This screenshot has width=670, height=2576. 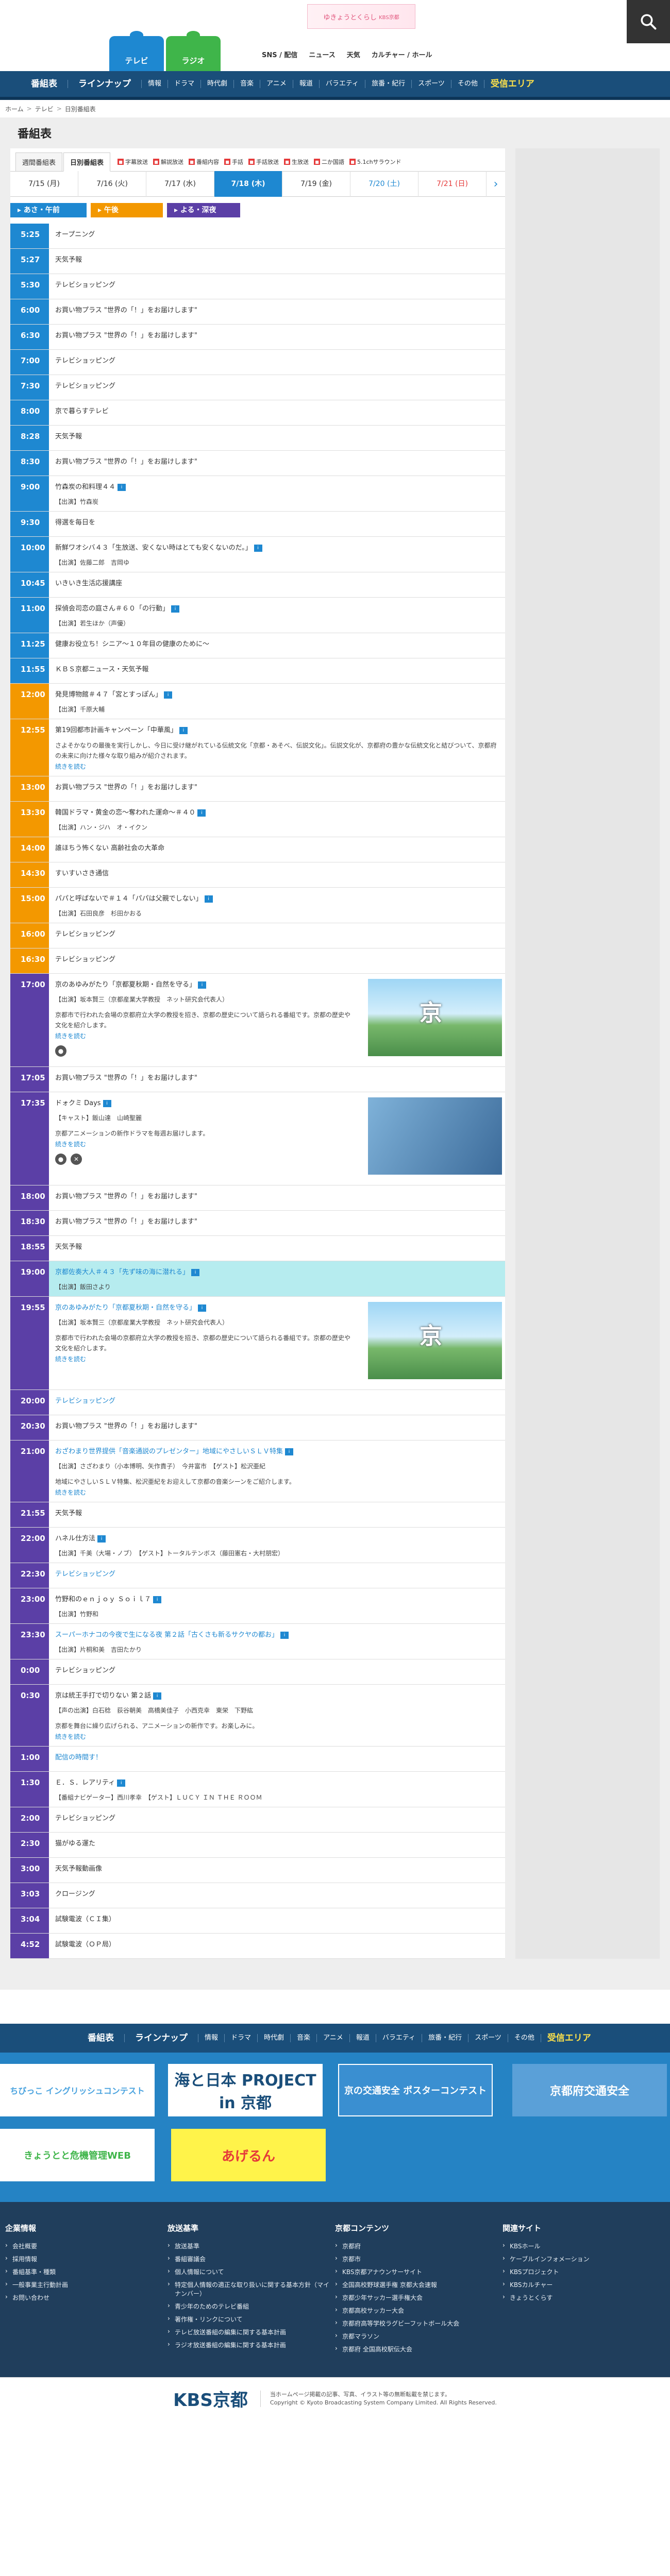 I want to click on footer-link: KBSホール, so click(x=586, y=2246).